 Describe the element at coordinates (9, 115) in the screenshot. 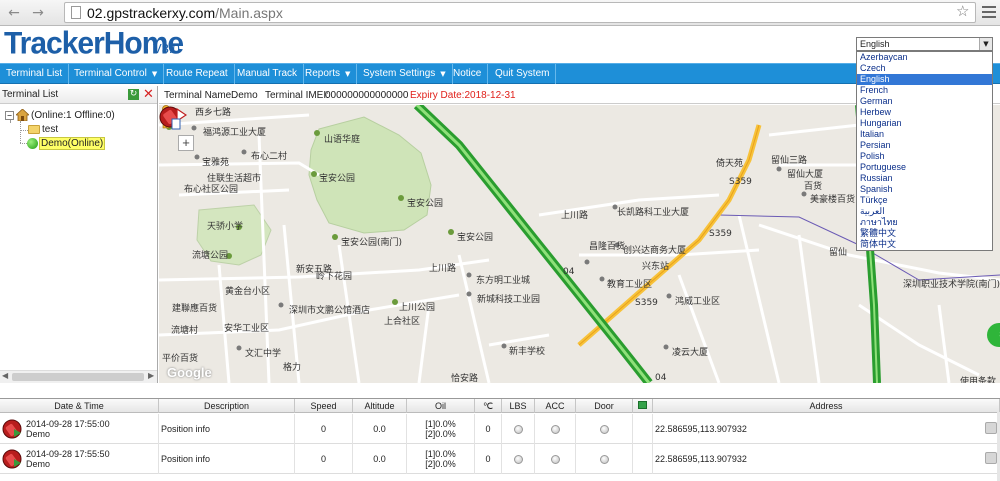

I see `tree-collapse-toggle: −` at that location.